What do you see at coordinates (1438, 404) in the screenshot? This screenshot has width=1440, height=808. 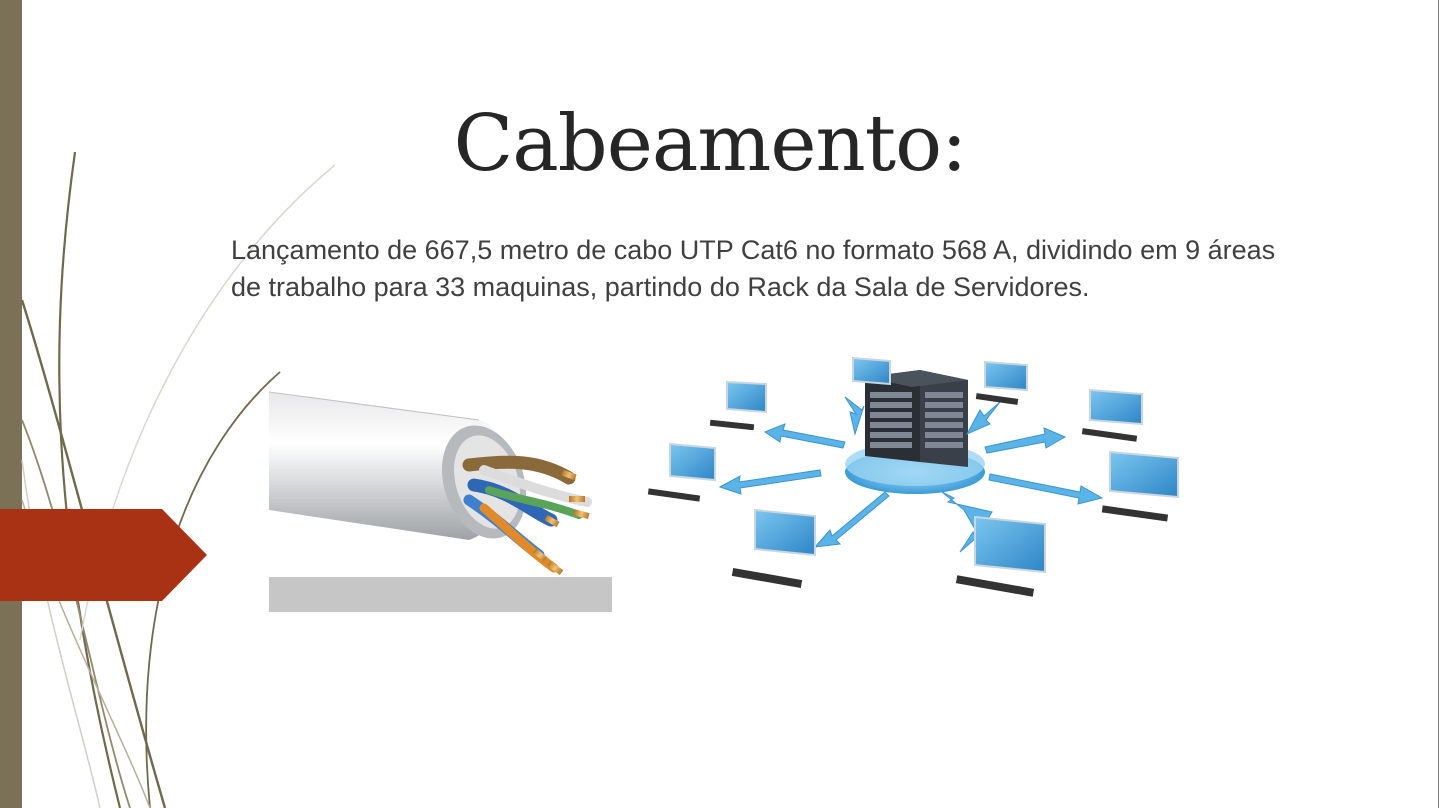 I see `right-edge-line` at bounding box center [1438, 404].